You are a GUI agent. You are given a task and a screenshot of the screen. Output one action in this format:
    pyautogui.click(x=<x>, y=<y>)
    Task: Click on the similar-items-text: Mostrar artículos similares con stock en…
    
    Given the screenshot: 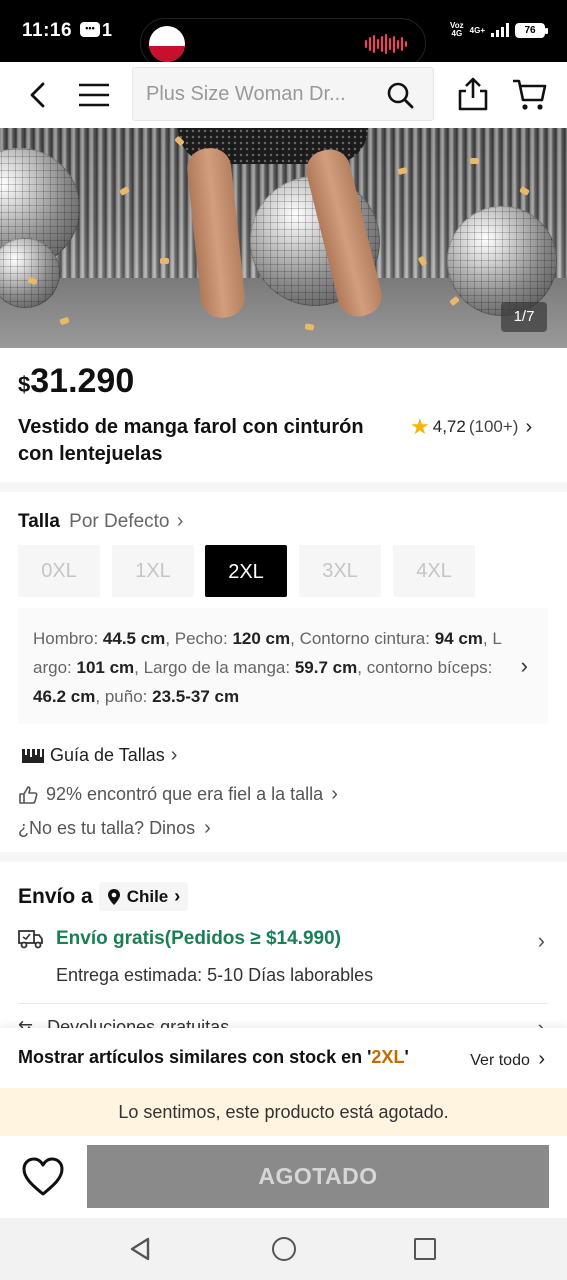 What is the action you would take?
    pyautogui.click(x=213, y=1057)
    